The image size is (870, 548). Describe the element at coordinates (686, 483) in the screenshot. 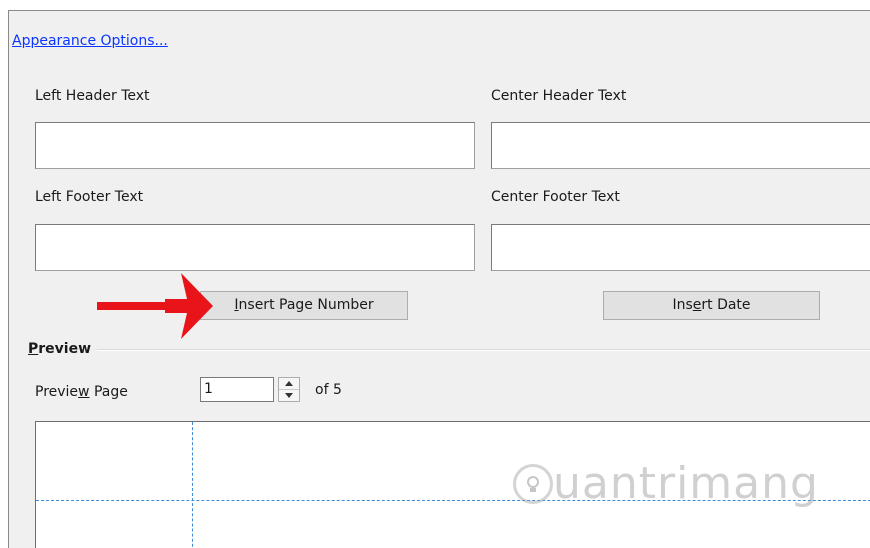

I see `watermark-text: uantrimang` at that location.